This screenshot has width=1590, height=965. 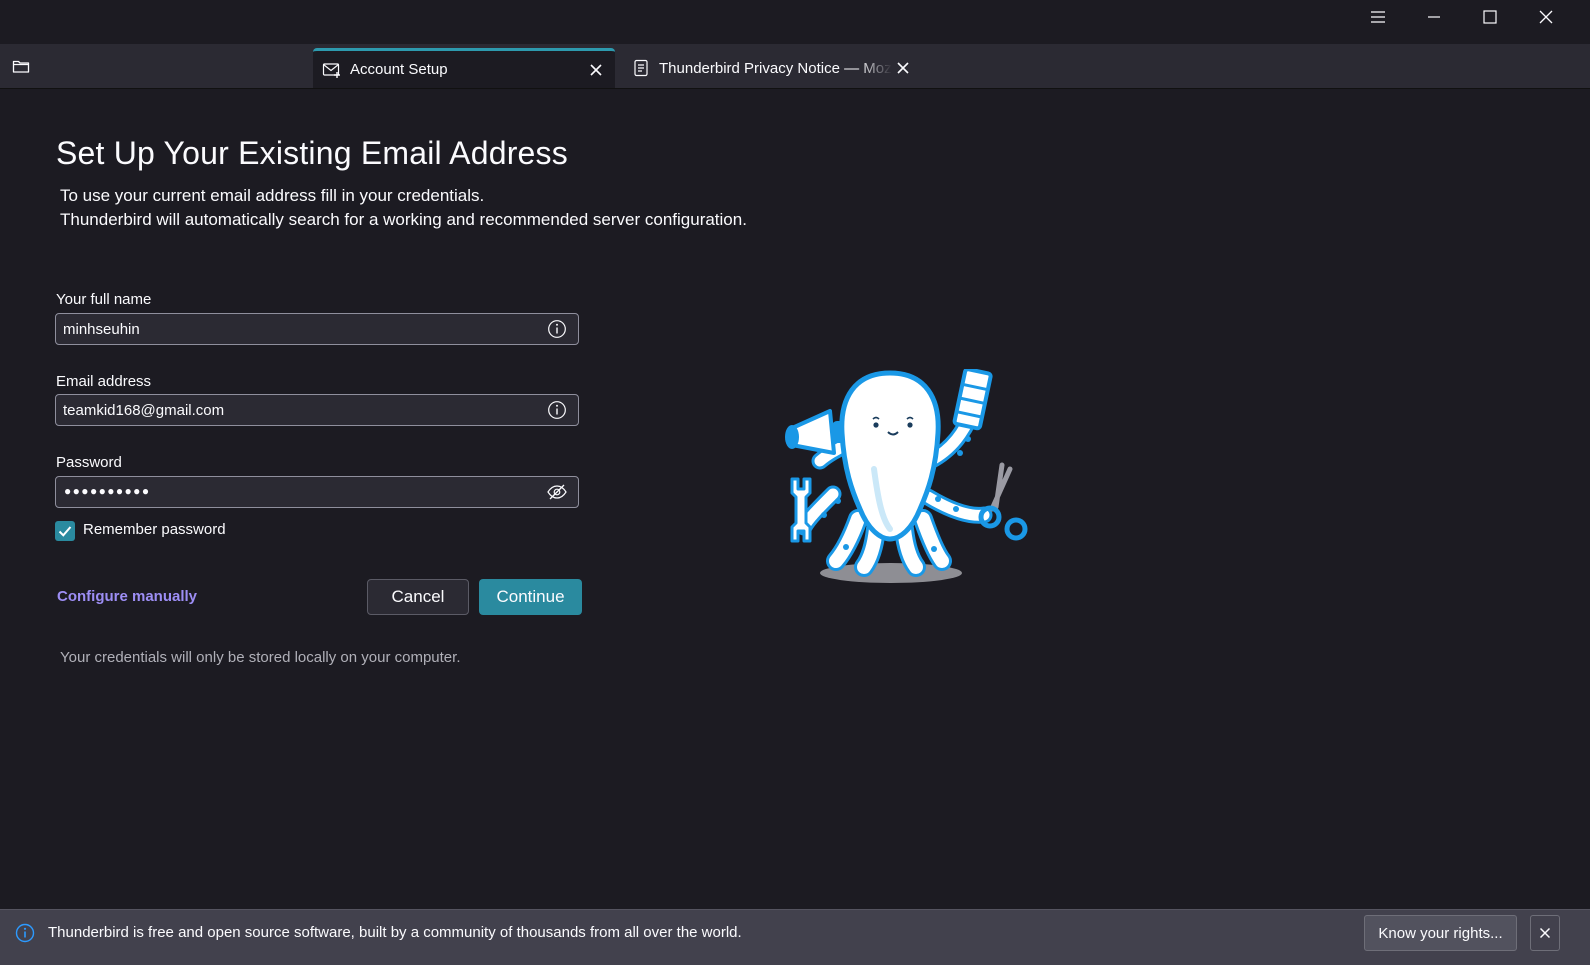 I want to click on maximize-icon, so click(x=1490, y=17).